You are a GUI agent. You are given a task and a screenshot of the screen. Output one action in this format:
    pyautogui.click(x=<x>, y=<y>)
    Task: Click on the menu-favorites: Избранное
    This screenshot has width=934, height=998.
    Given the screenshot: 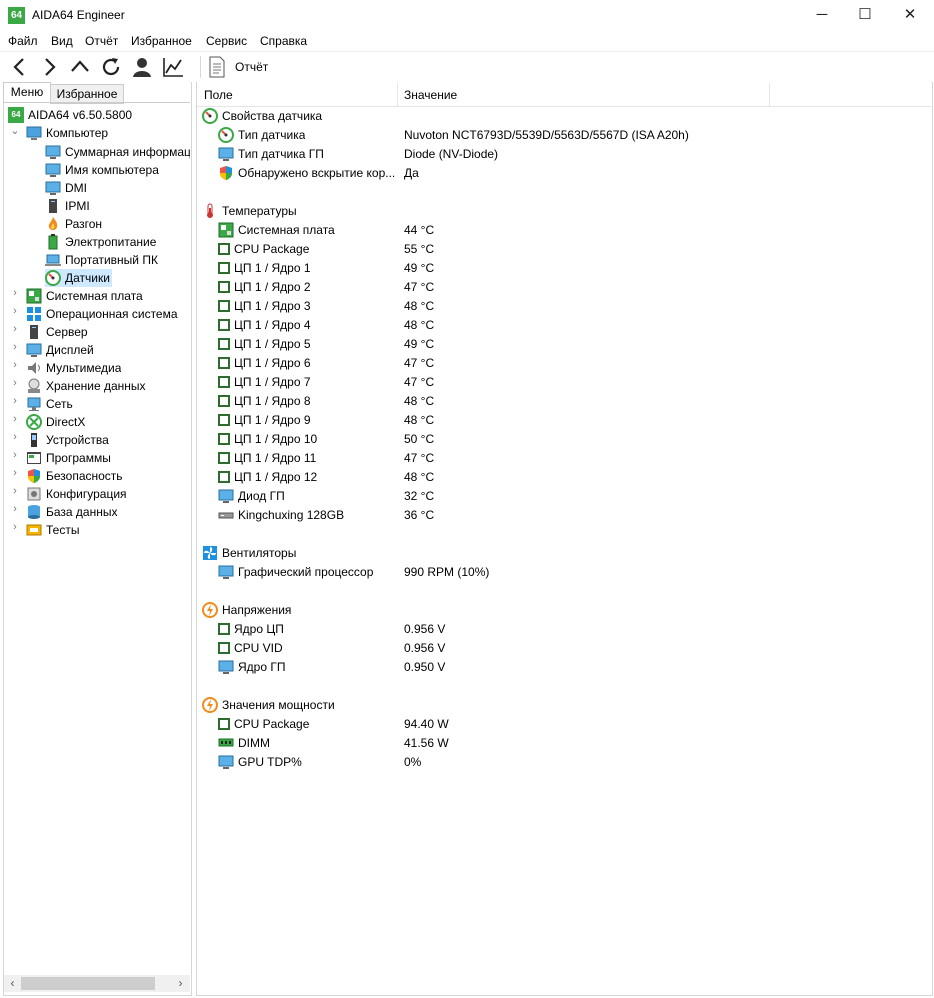 What is the action you would take?
    pyautogui.click(x=161, y=41)
    